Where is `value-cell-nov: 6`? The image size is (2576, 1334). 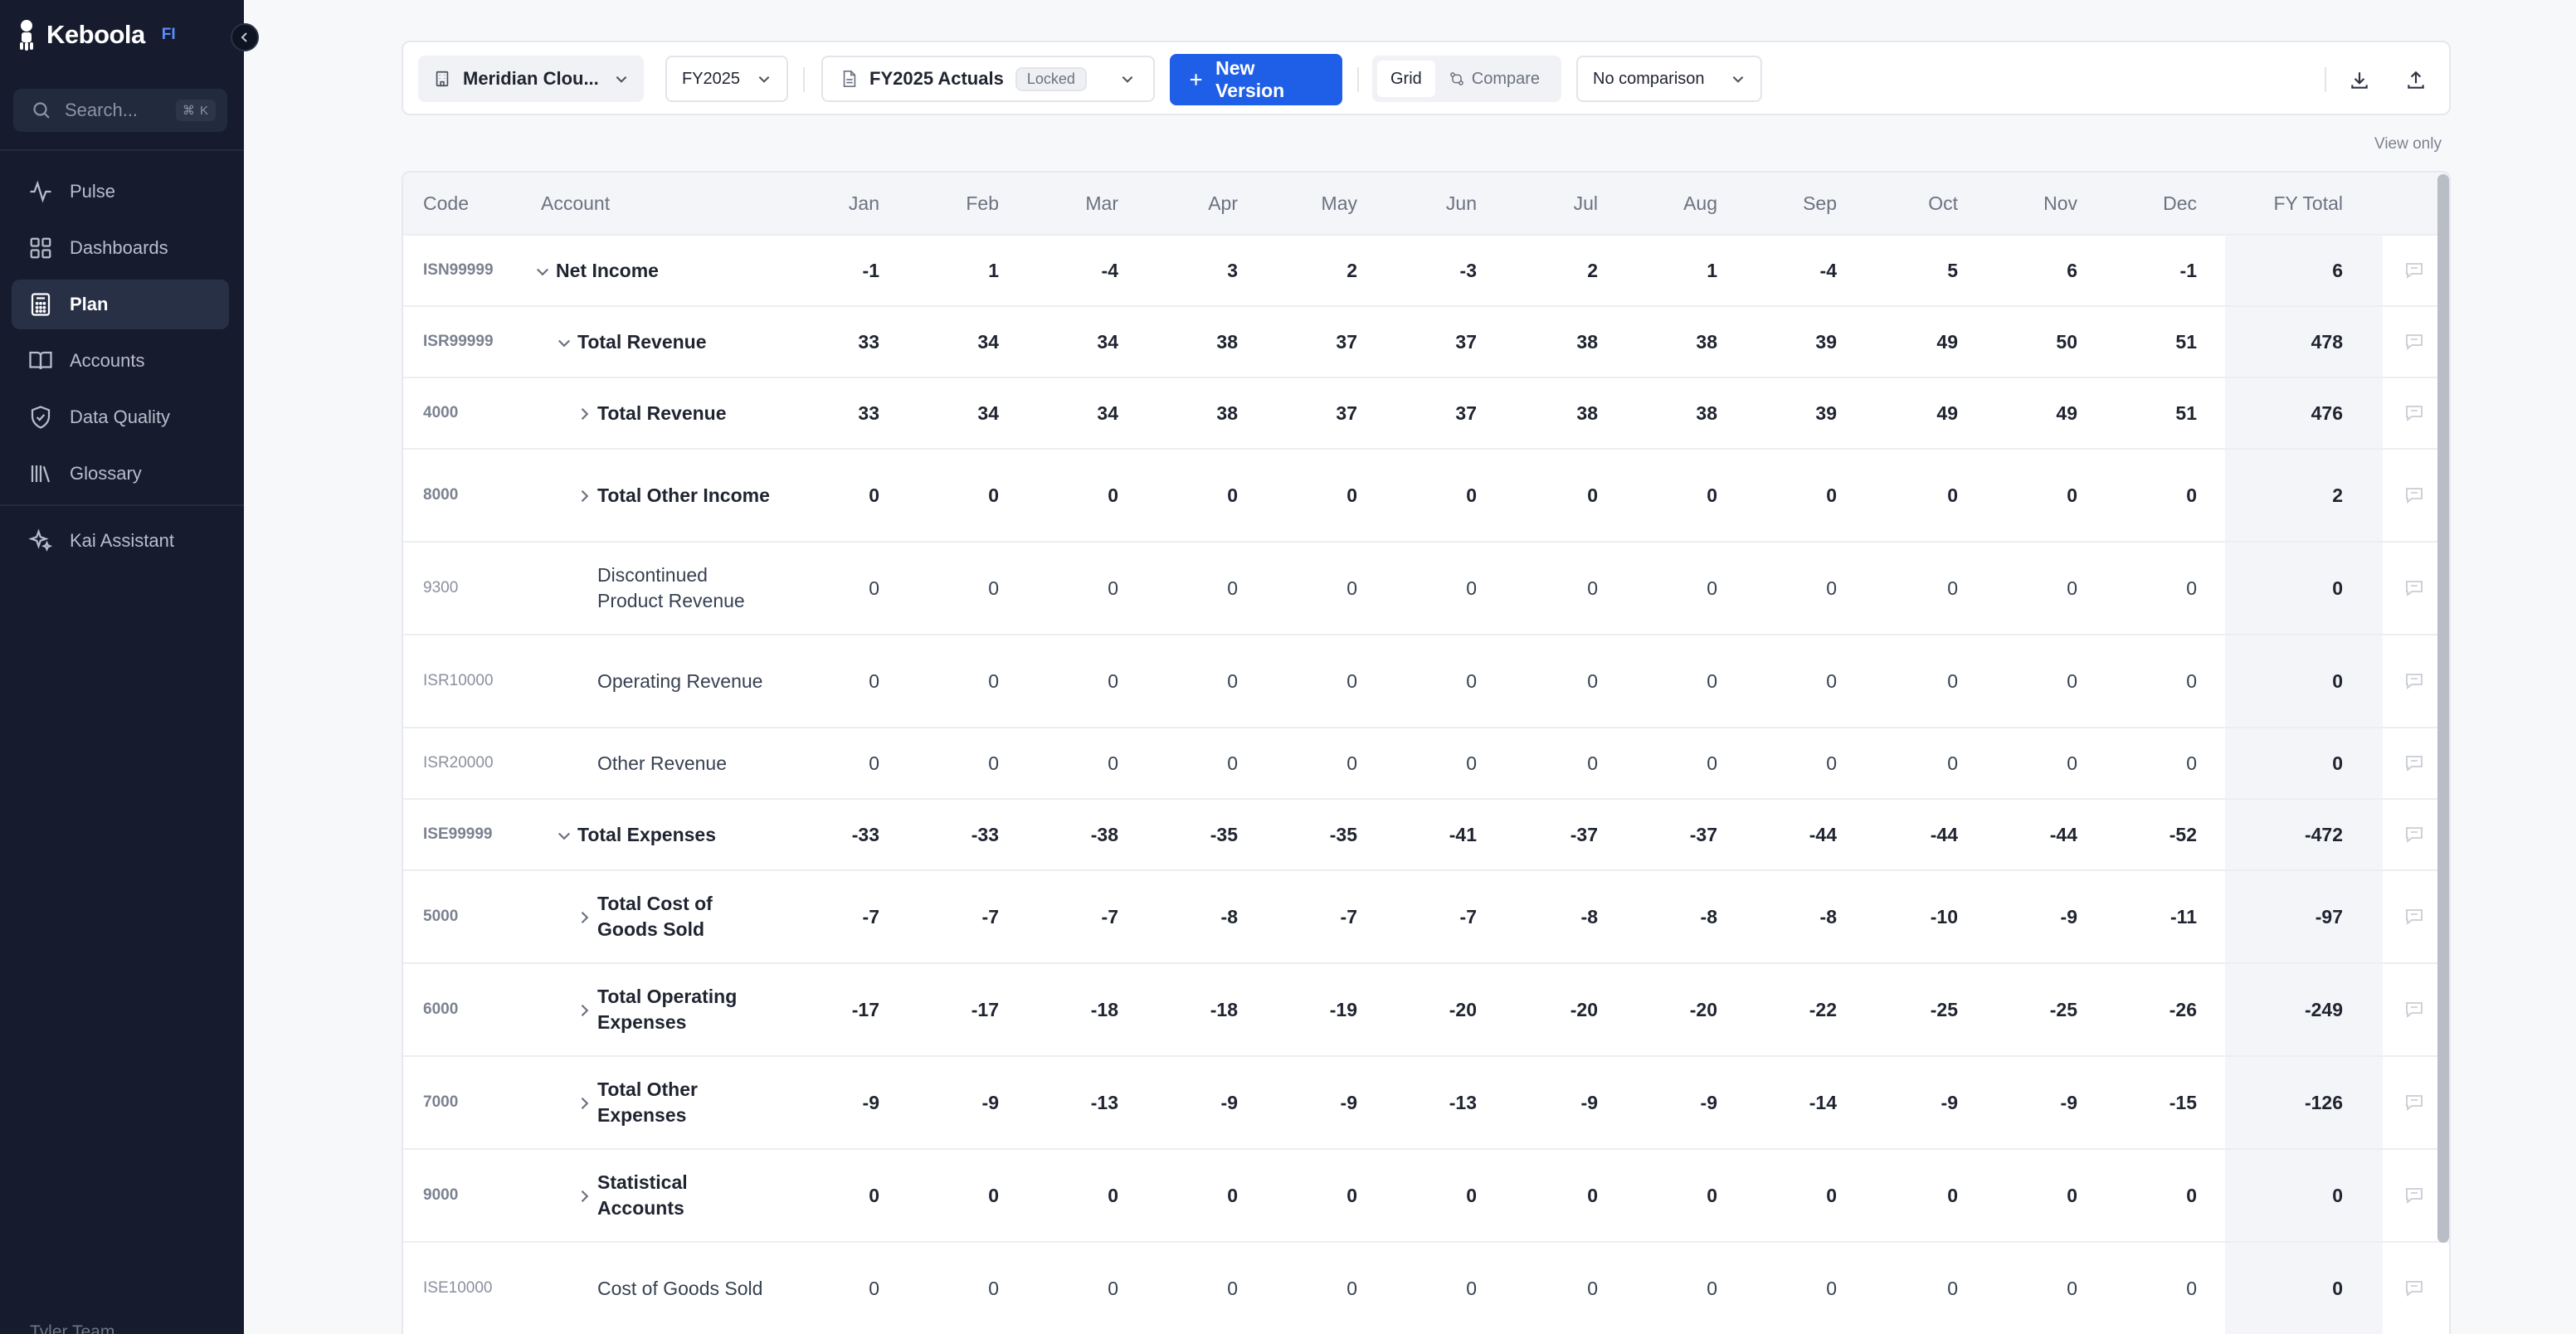
value-cell-nov: 6 is located at coordinates (2027, 270).